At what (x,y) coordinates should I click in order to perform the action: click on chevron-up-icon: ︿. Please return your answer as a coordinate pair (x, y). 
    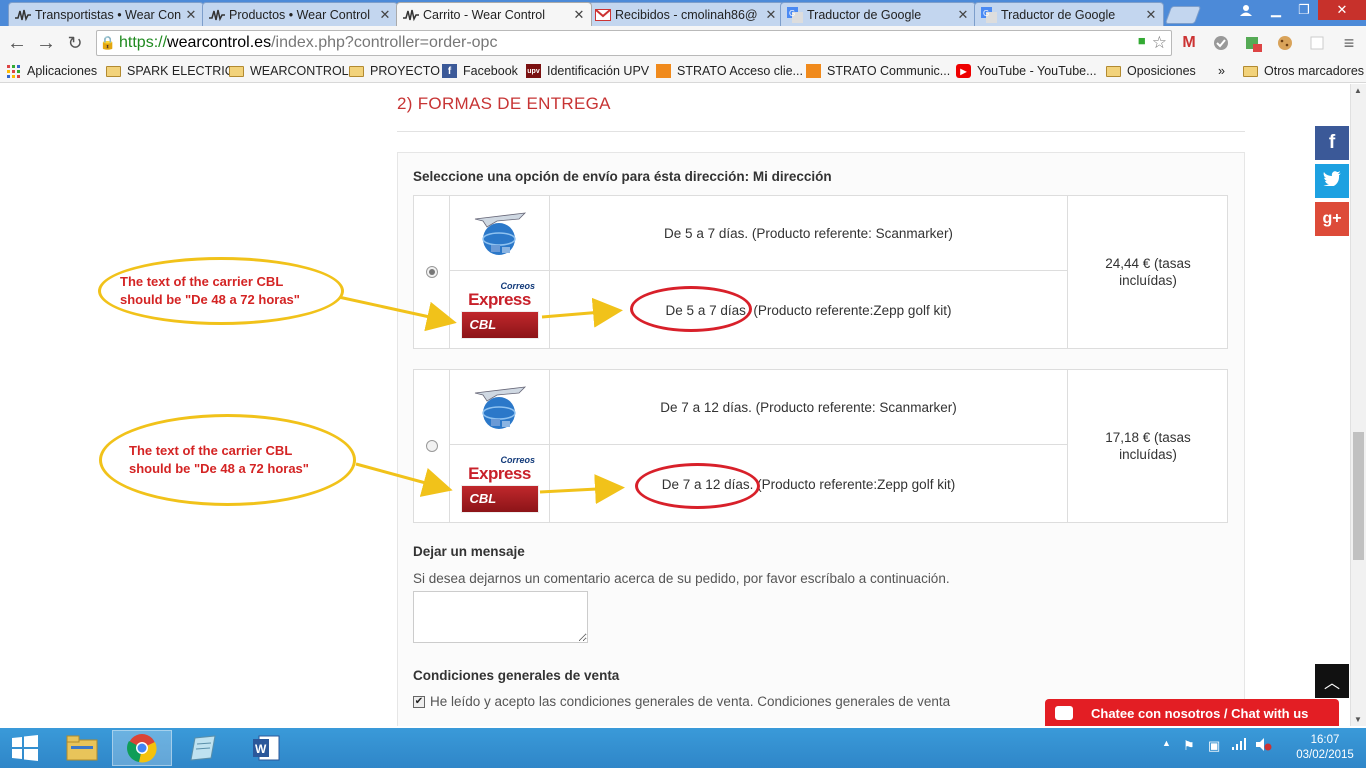
    Looking at the image, I should click on (1331, 683).